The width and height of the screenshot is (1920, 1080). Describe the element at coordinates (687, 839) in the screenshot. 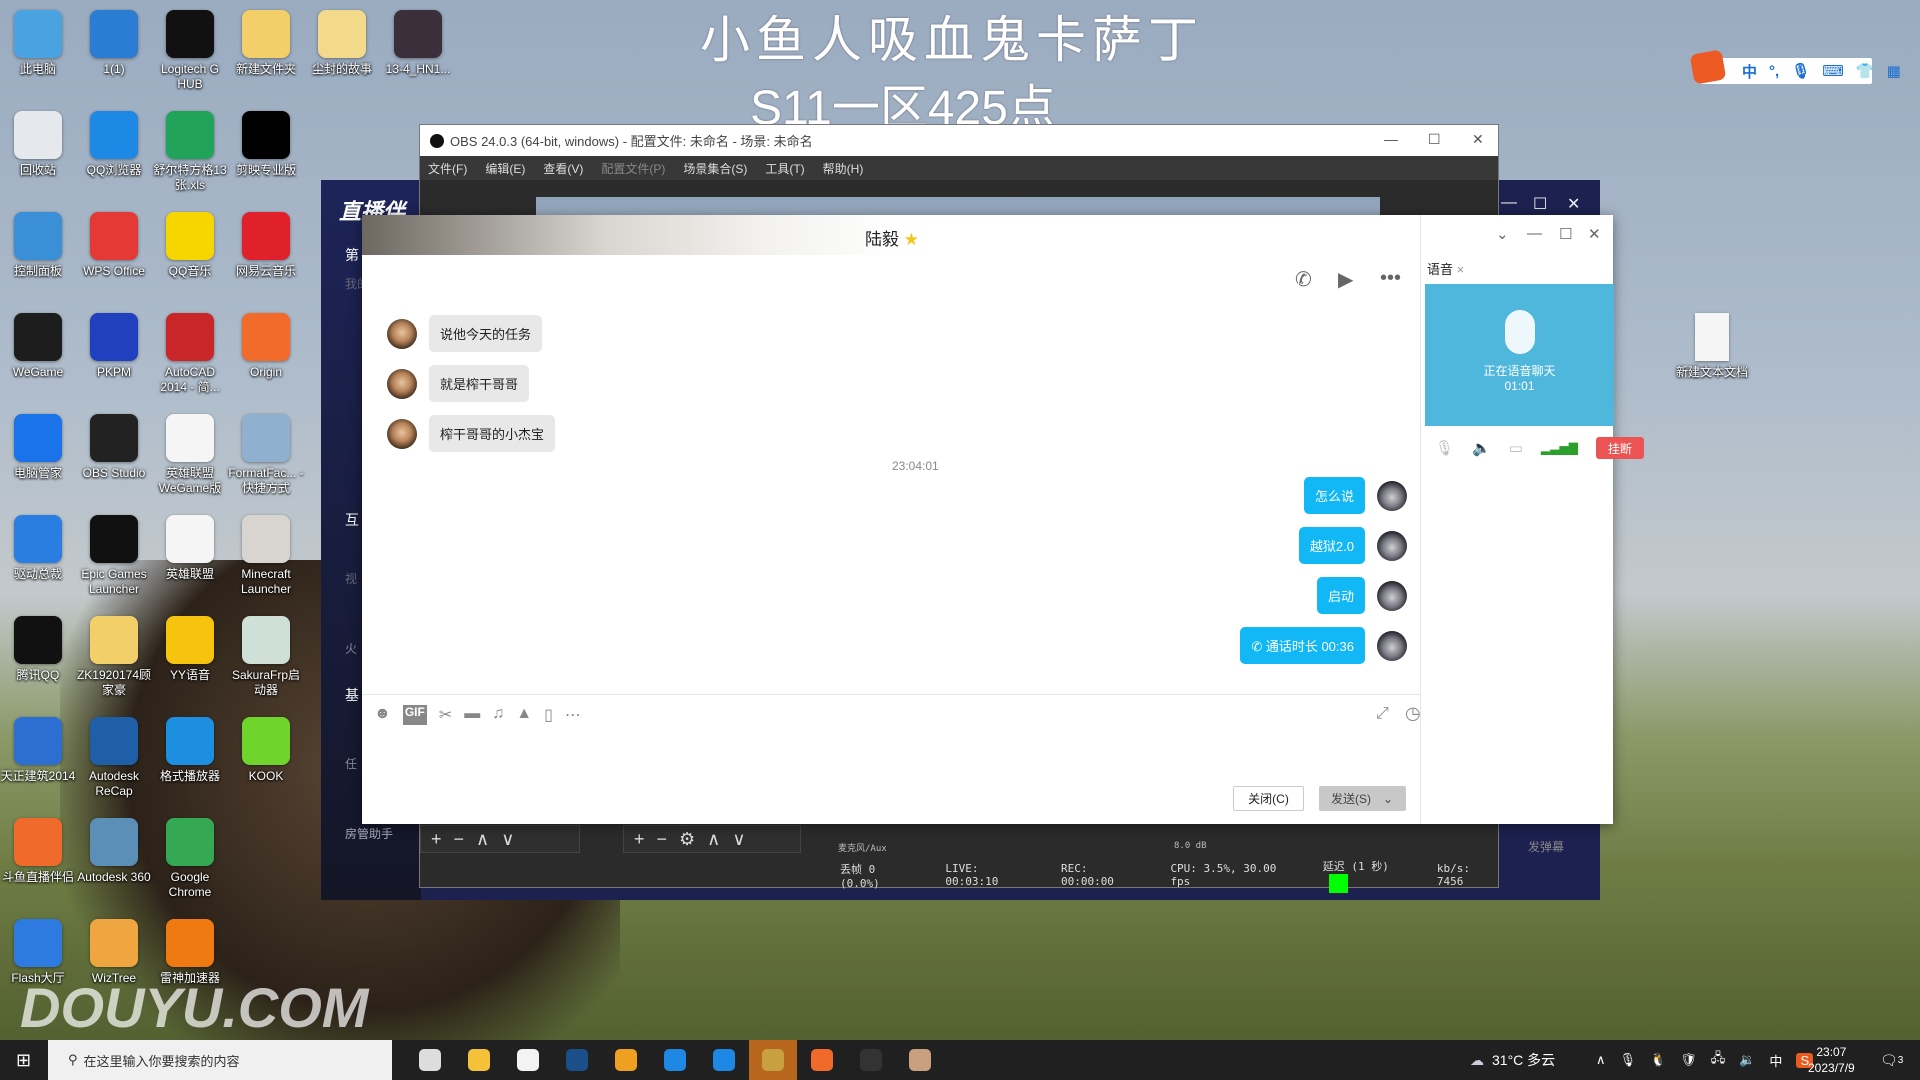

I see `gear-icon: ⚙` at that location.